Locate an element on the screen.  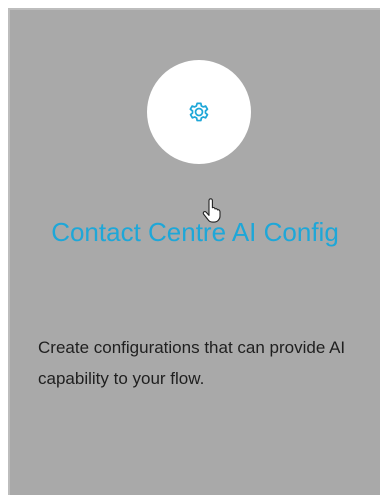
icon-circle is located at coordinates (199, 112).